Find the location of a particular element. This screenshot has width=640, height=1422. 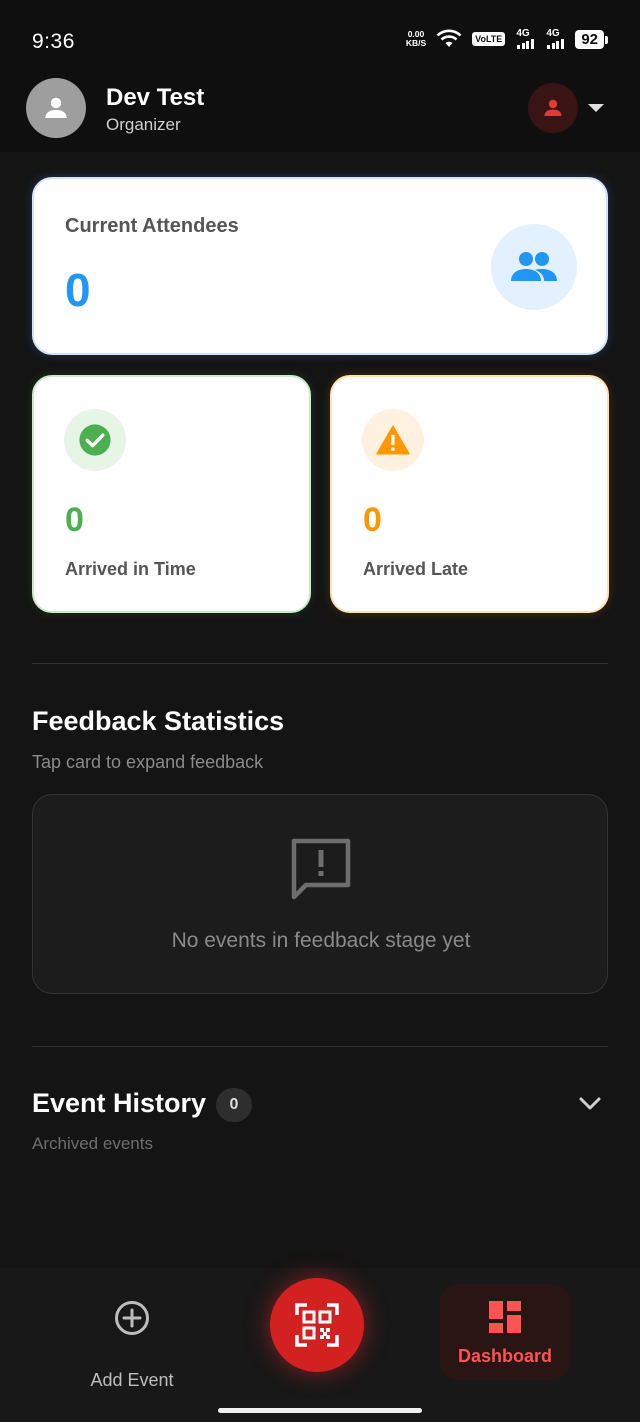

chevron-down-icon is located at coordinates (590, 1103).